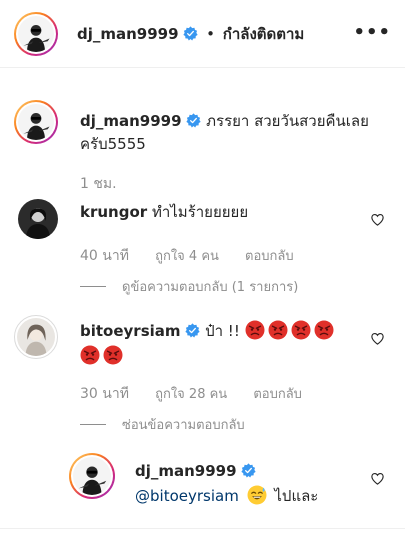 The image size is (405, 538). Describe the element at coordinates (210, 287) in the screenshot. I see `view-replies-label: ดูข้อความตอบกลับ (1 รายการ)` at that location.